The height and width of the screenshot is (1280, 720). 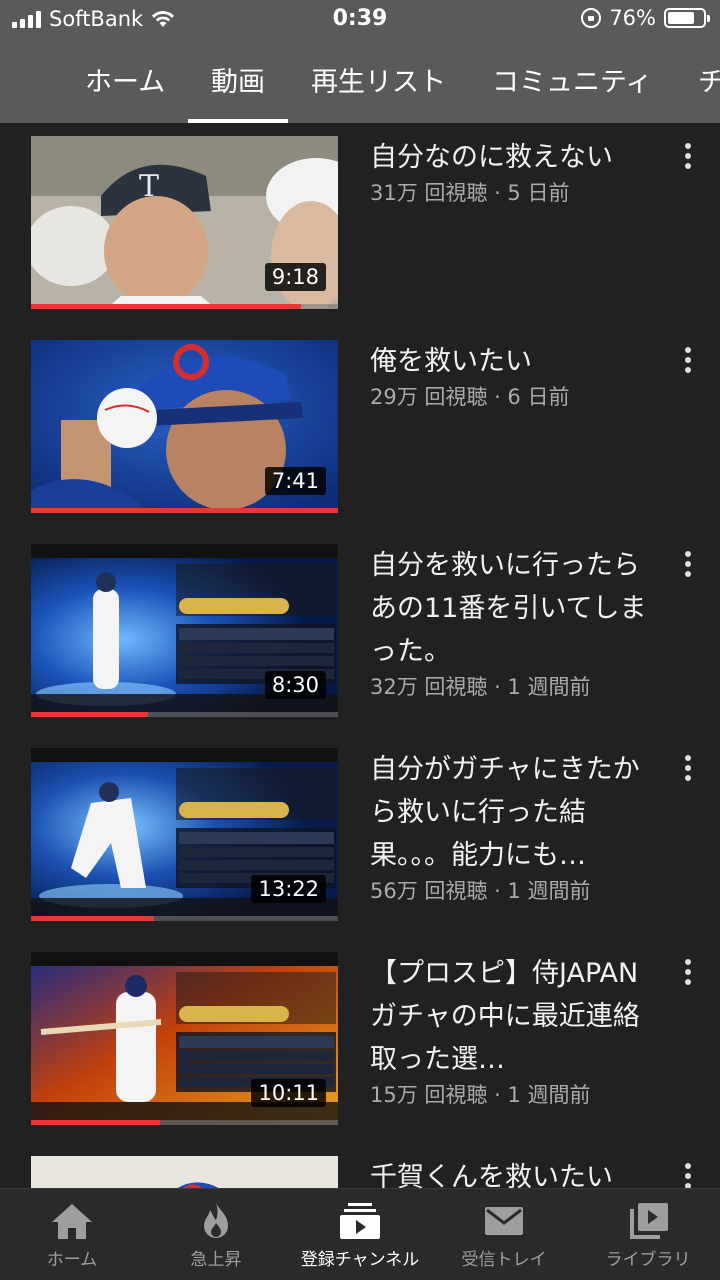 What do you see at coordinates (470, 193) in the screenshot?
I see `video-meta: 31万 回視聴 · 5 日前` at bounding box center [470, 193].